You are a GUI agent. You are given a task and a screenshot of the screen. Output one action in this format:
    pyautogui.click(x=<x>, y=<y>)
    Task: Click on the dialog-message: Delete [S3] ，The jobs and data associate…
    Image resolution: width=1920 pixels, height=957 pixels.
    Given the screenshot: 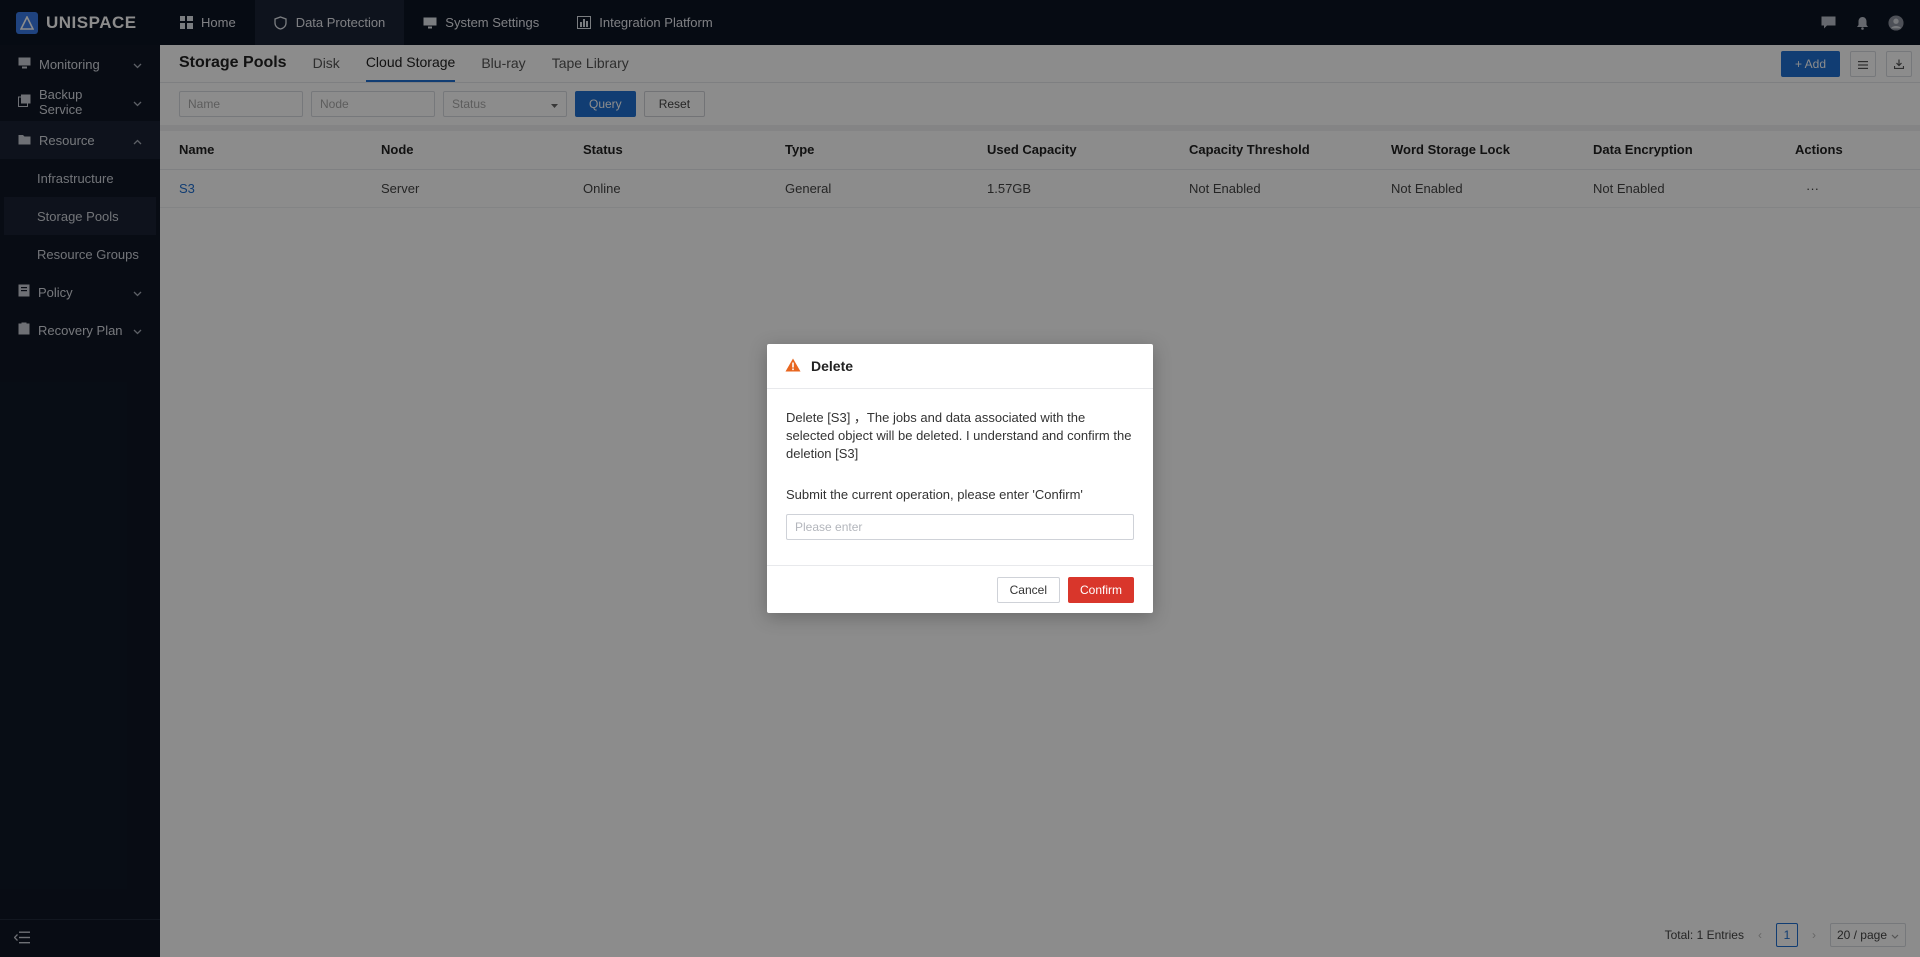 What is the action you would take?
    pyautogui.click(x=959, y=435)
    